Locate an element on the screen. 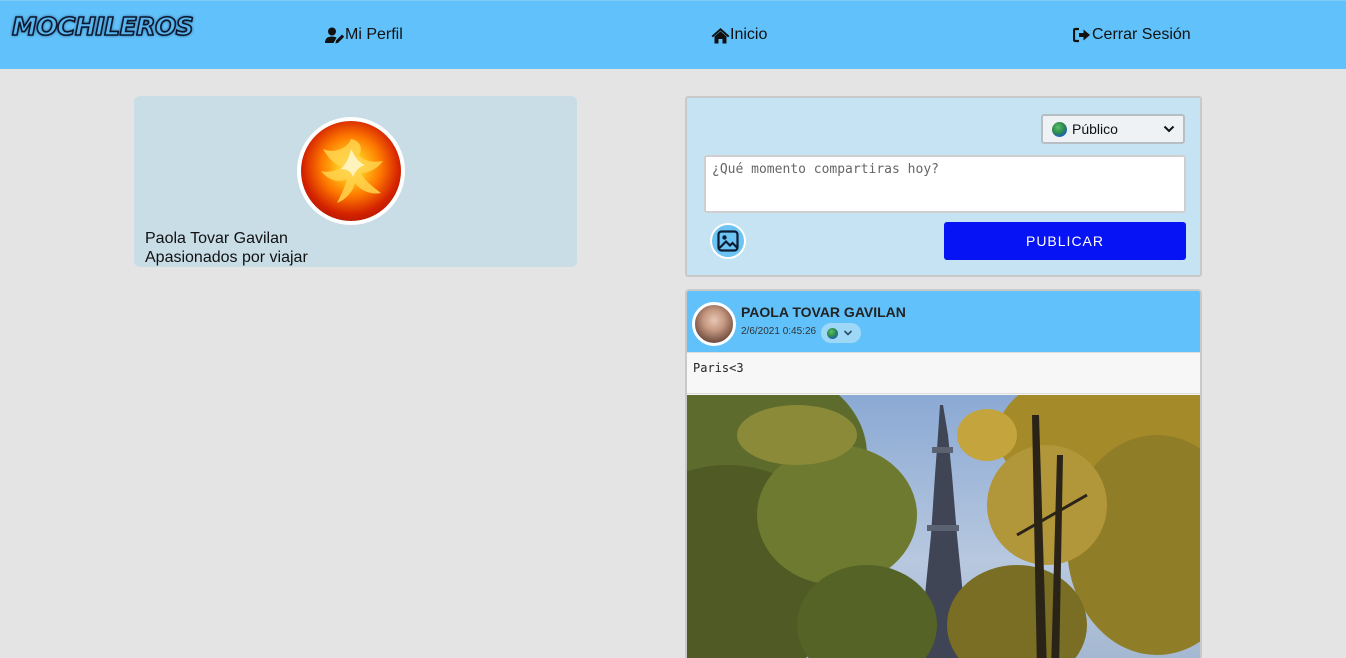 This screenshot has height=658, width=1346. image-icon is located at coordinates (728, 241).